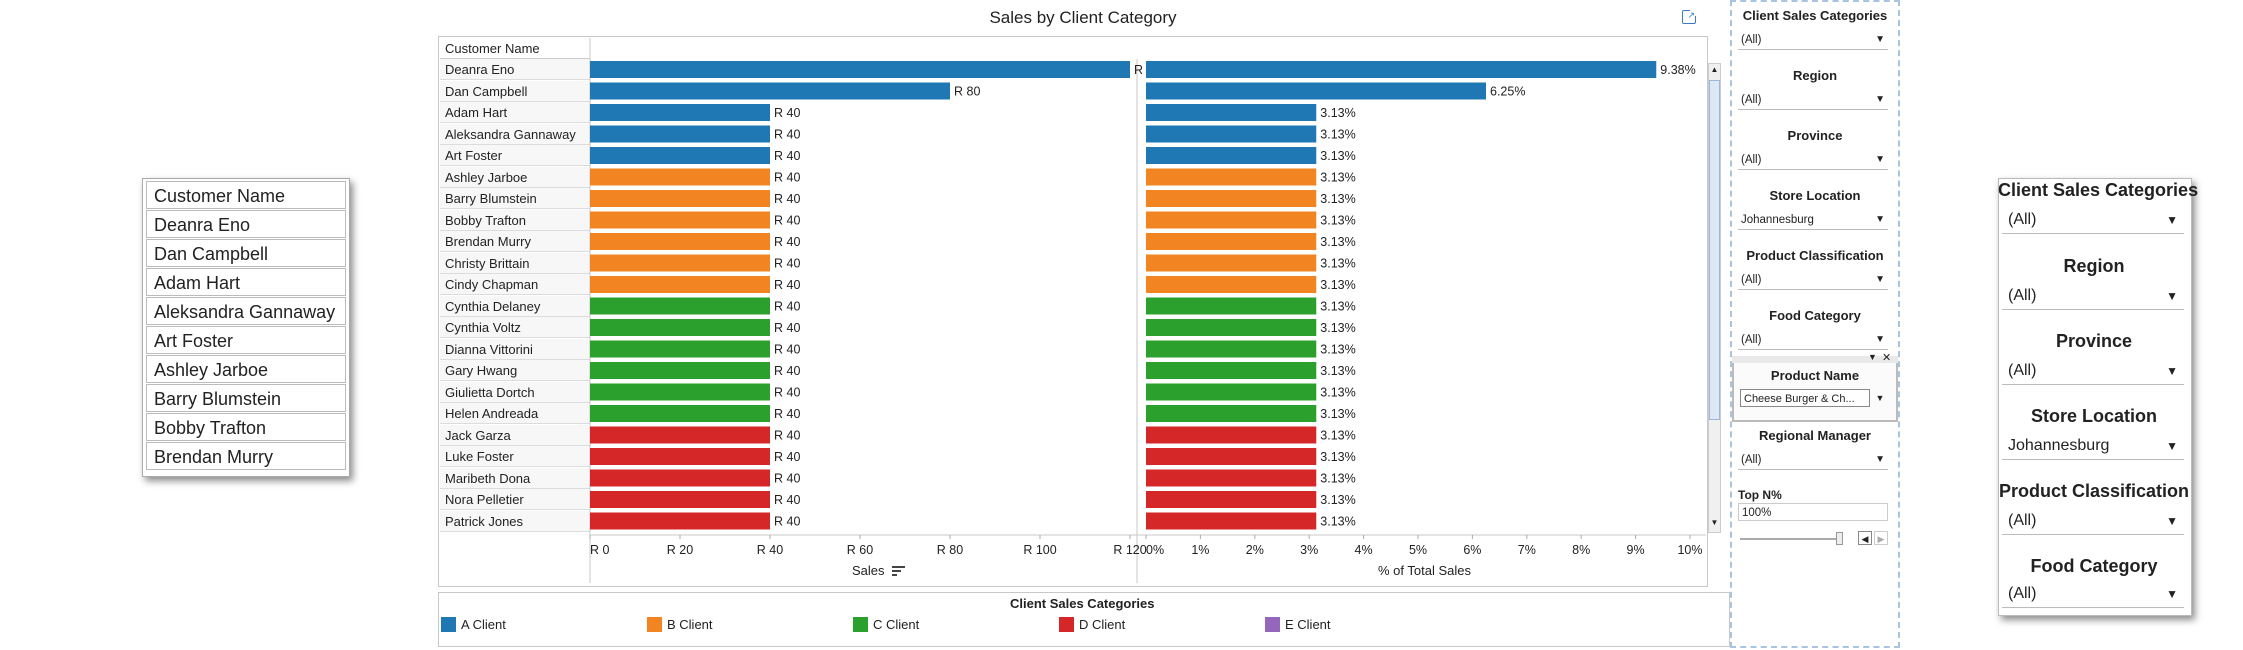 This screenshot has height=650, width=2243. I want to click on filter-dropdown-food-category: (All) ▼, so click(1813, 340).